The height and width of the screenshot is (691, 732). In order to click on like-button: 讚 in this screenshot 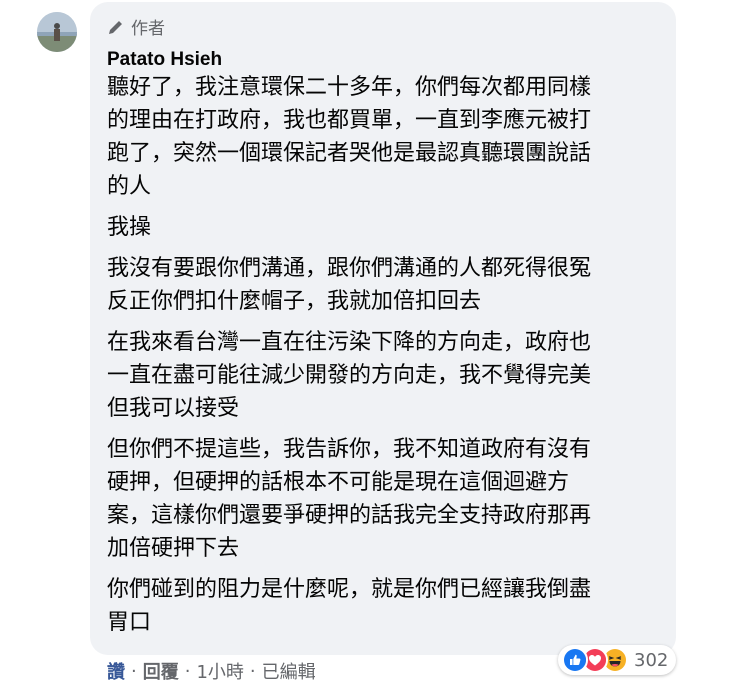, I will do `click(116, 671)`.